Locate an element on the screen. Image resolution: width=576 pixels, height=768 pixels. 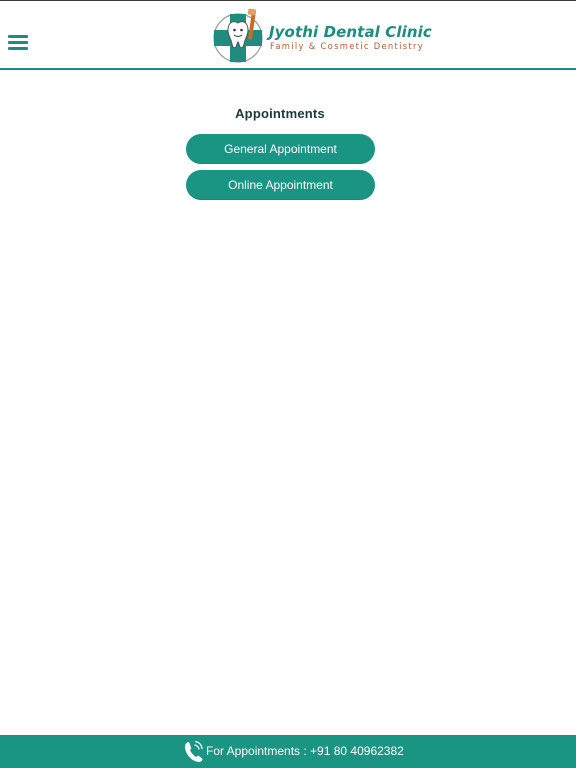
hamburger-menu-icon is located at coordinates (18, 42).